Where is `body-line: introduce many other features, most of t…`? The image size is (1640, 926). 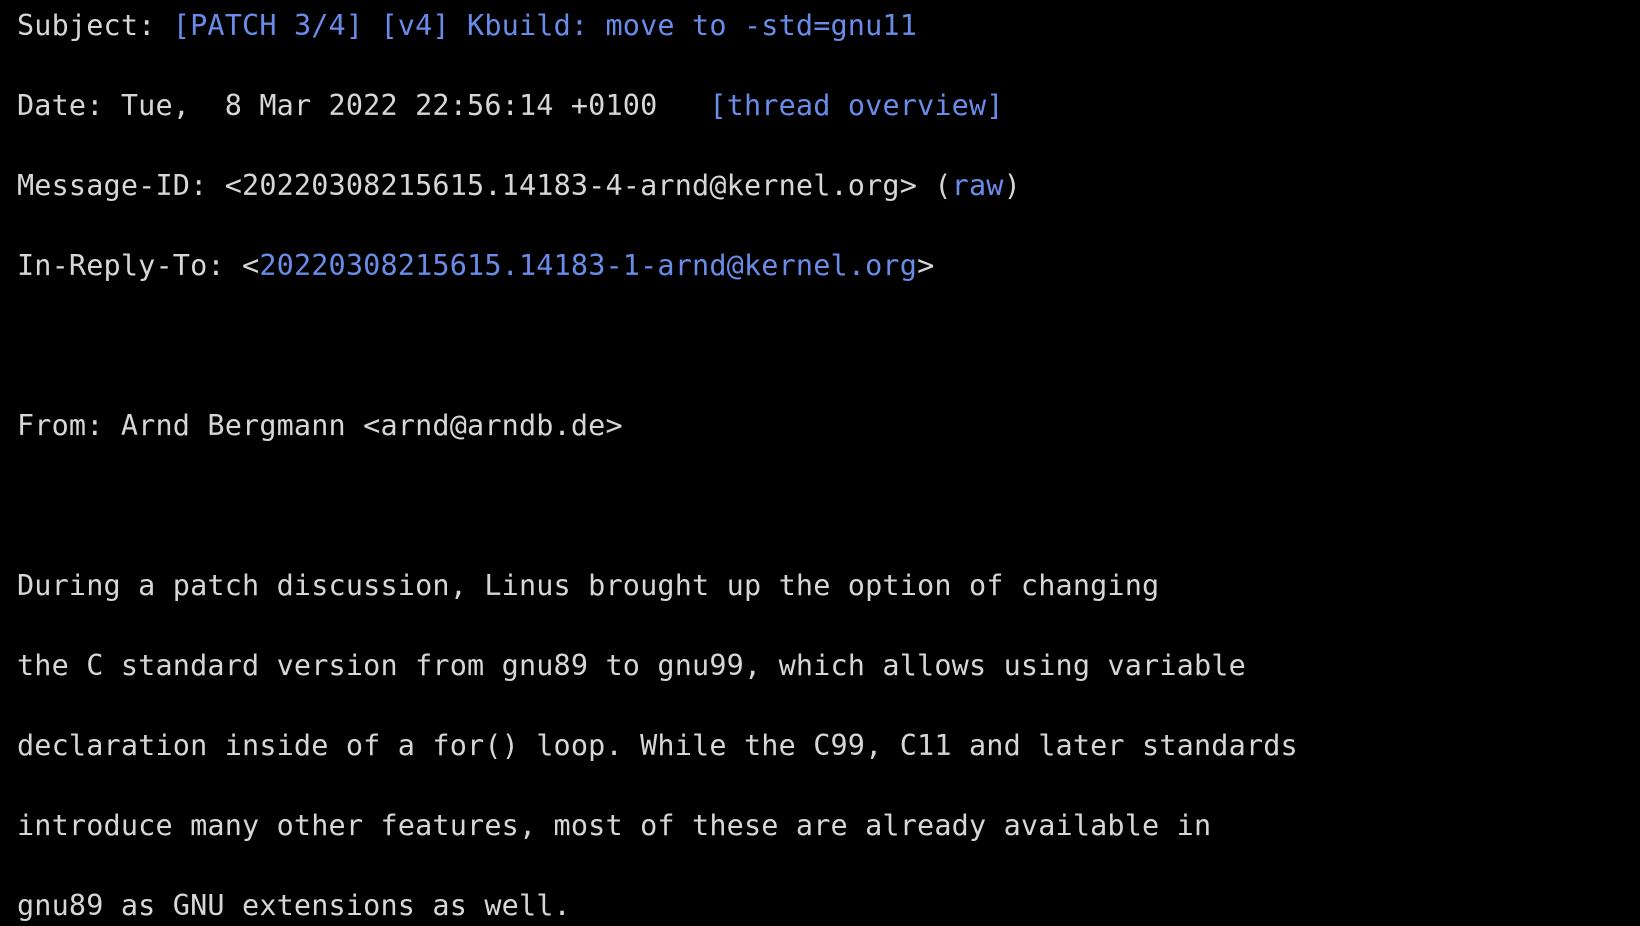 body-line: introduce many other features, most of t… is located at coordinates (614, 825).